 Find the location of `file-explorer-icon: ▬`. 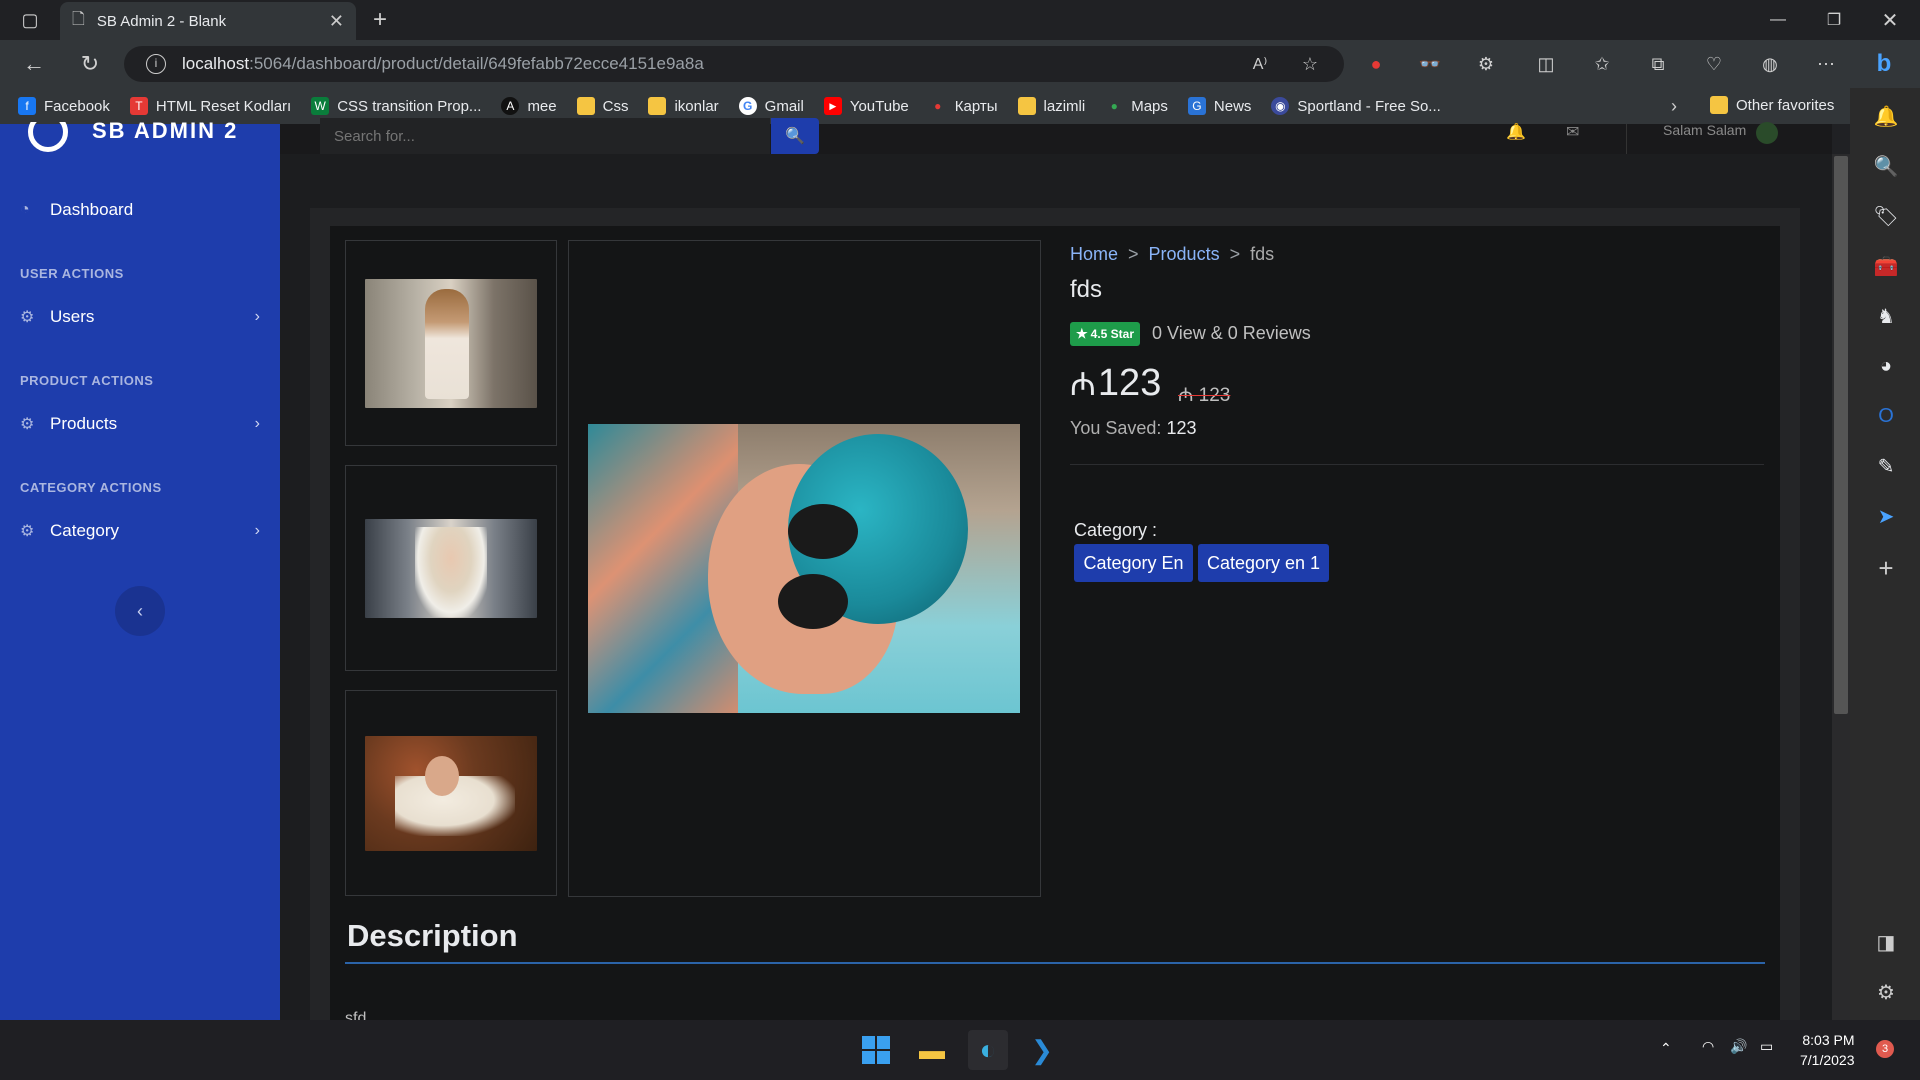

file-explorer-icon: ▬ is located at coordinates (932, 1050).